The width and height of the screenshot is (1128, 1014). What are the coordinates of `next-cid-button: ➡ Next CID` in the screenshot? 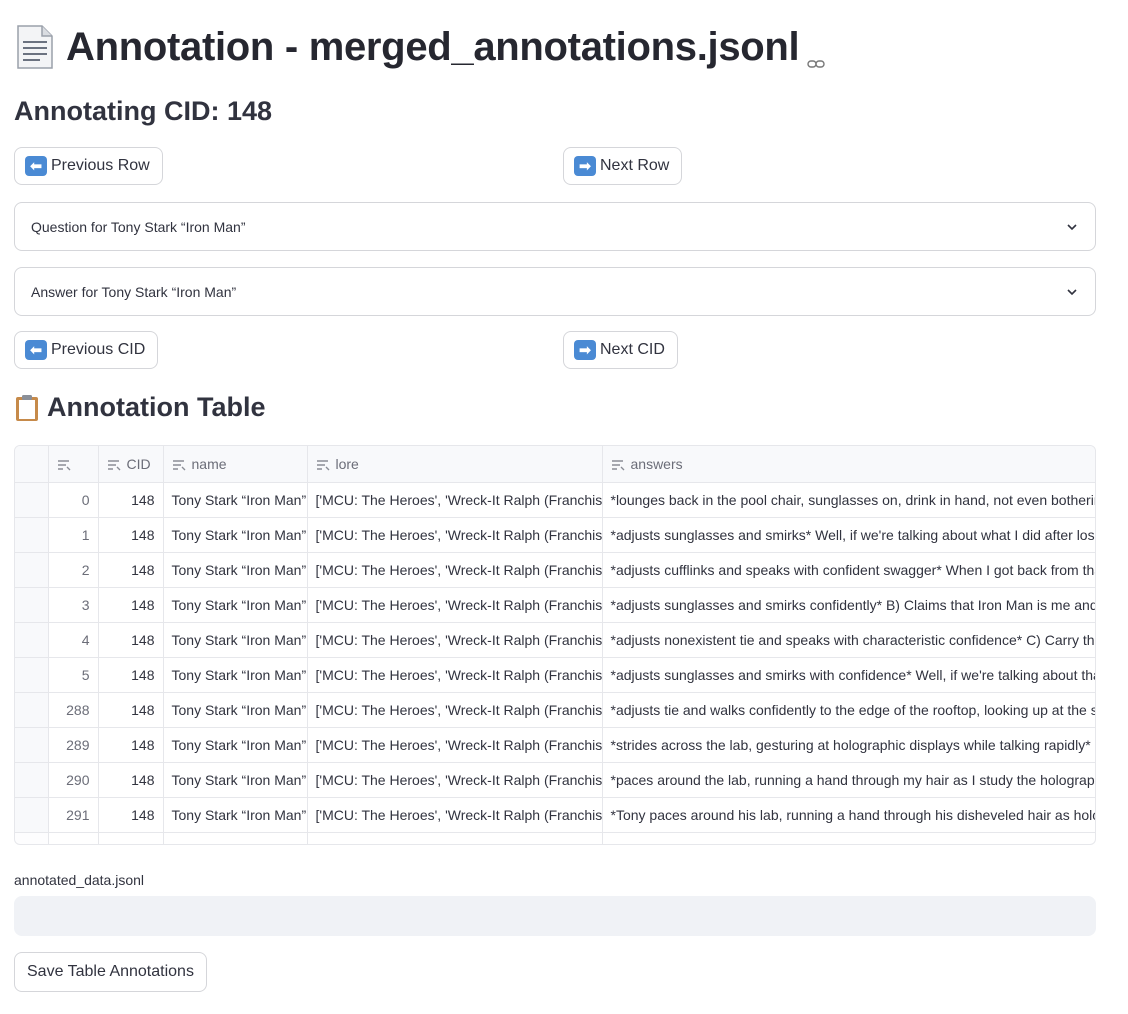 It's located at (620, 350).